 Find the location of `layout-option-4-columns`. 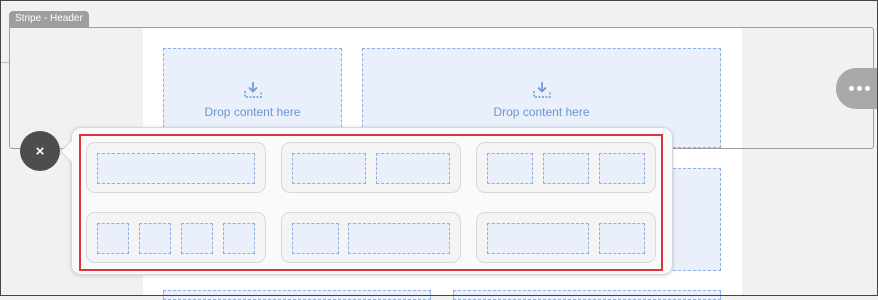

layout-option-4-columns is located at coordinates (176, 237).